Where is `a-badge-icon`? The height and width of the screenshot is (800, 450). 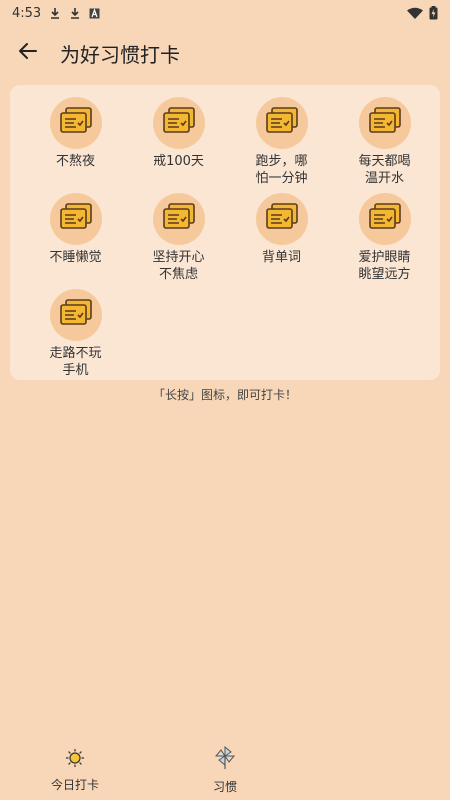 a-badge-icon is located at coordinates (94, 13).